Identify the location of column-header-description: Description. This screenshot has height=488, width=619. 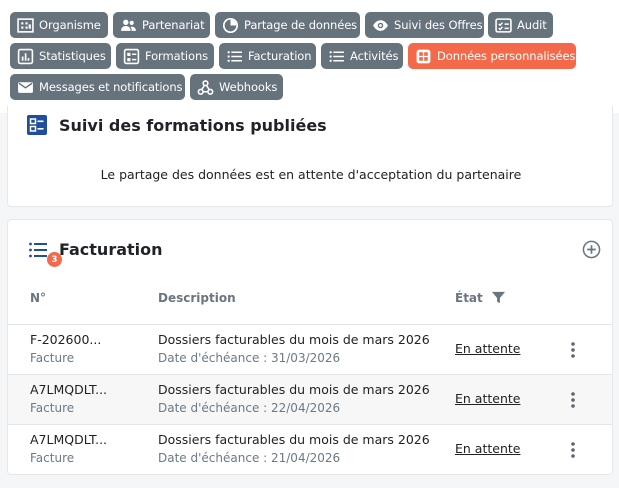
(197, 298).